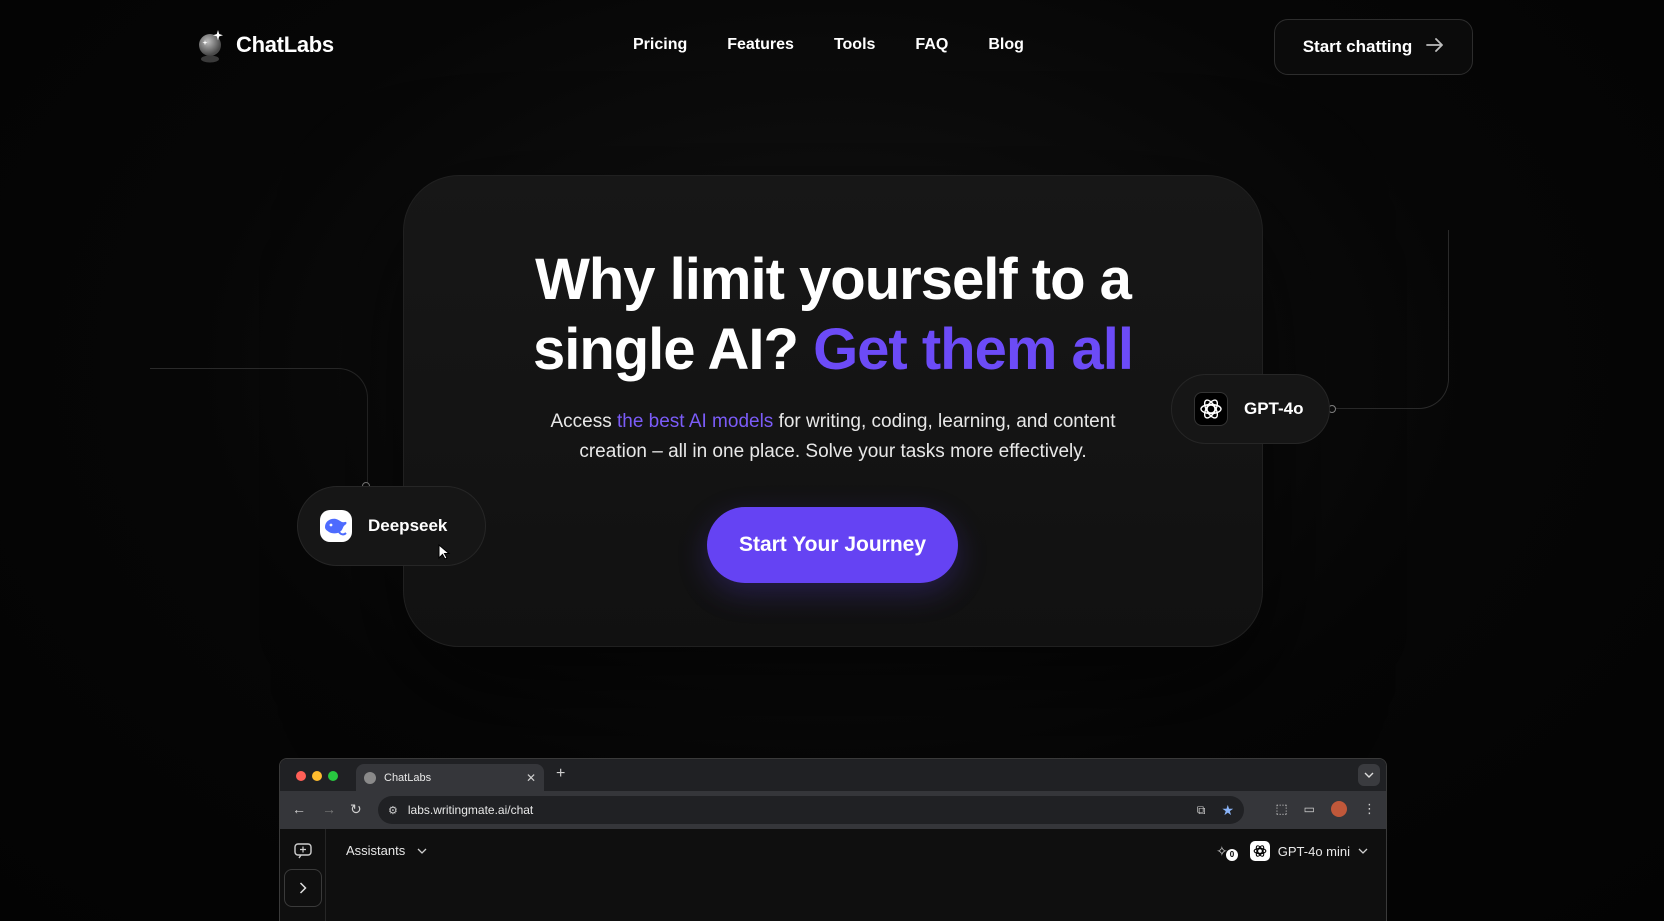  I want to click on start-chatting-button: Start chatting, so click(1373, 47).